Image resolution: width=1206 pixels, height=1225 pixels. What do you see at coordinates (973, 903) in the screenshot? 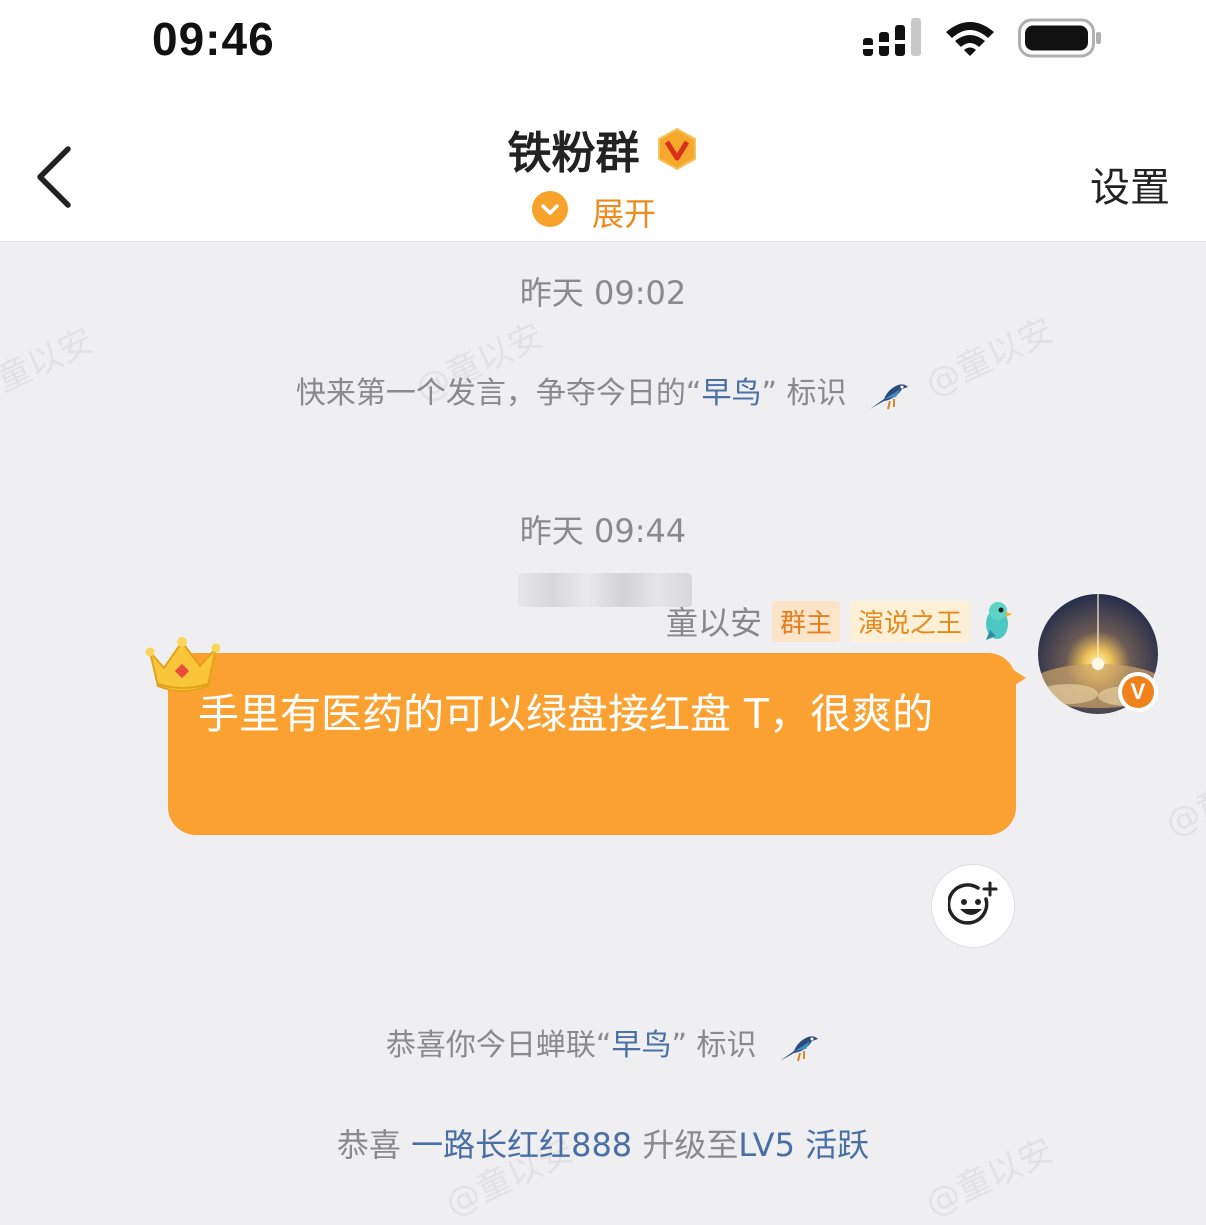
I see `add-emoji-icon` at bounding box center [973, 903].